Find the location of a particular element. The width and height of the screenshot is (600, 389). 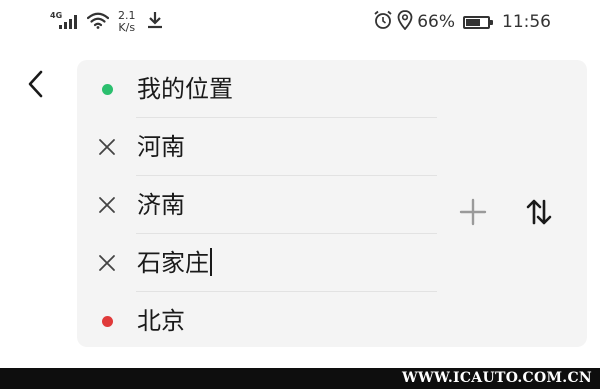

text-caret is located at coordinates (211, 262).